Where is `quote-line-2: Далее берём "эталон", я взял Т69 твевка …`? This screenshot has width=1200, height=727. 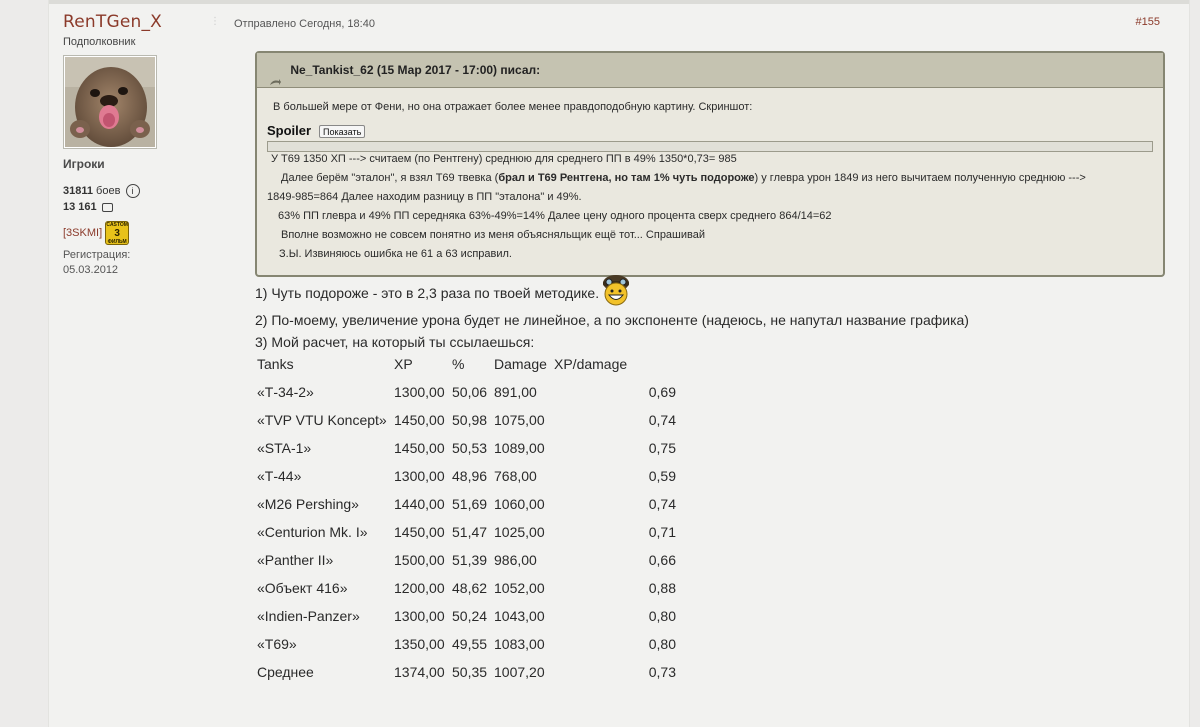
quote-line-2: Далее берём "эталон", я взял Т69 твевка … is located at coordinates (683, 178).